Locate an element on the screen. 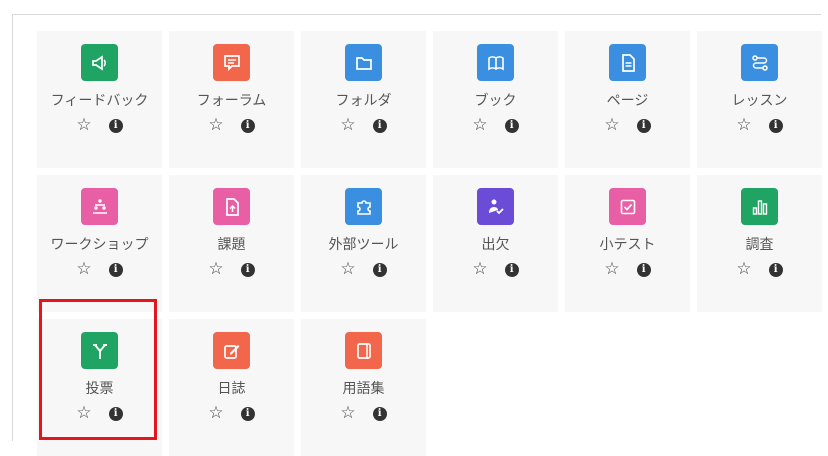 This screenshot has width=828, height=456. book-icon is located at coordinates (495, 62).